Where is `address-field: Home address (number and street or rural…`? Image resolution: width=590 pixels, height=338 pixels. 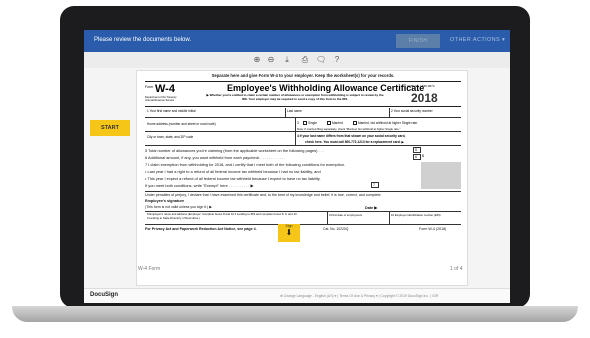
address-field: Home address (number and street or rural… is located at coordinates (181, 124).